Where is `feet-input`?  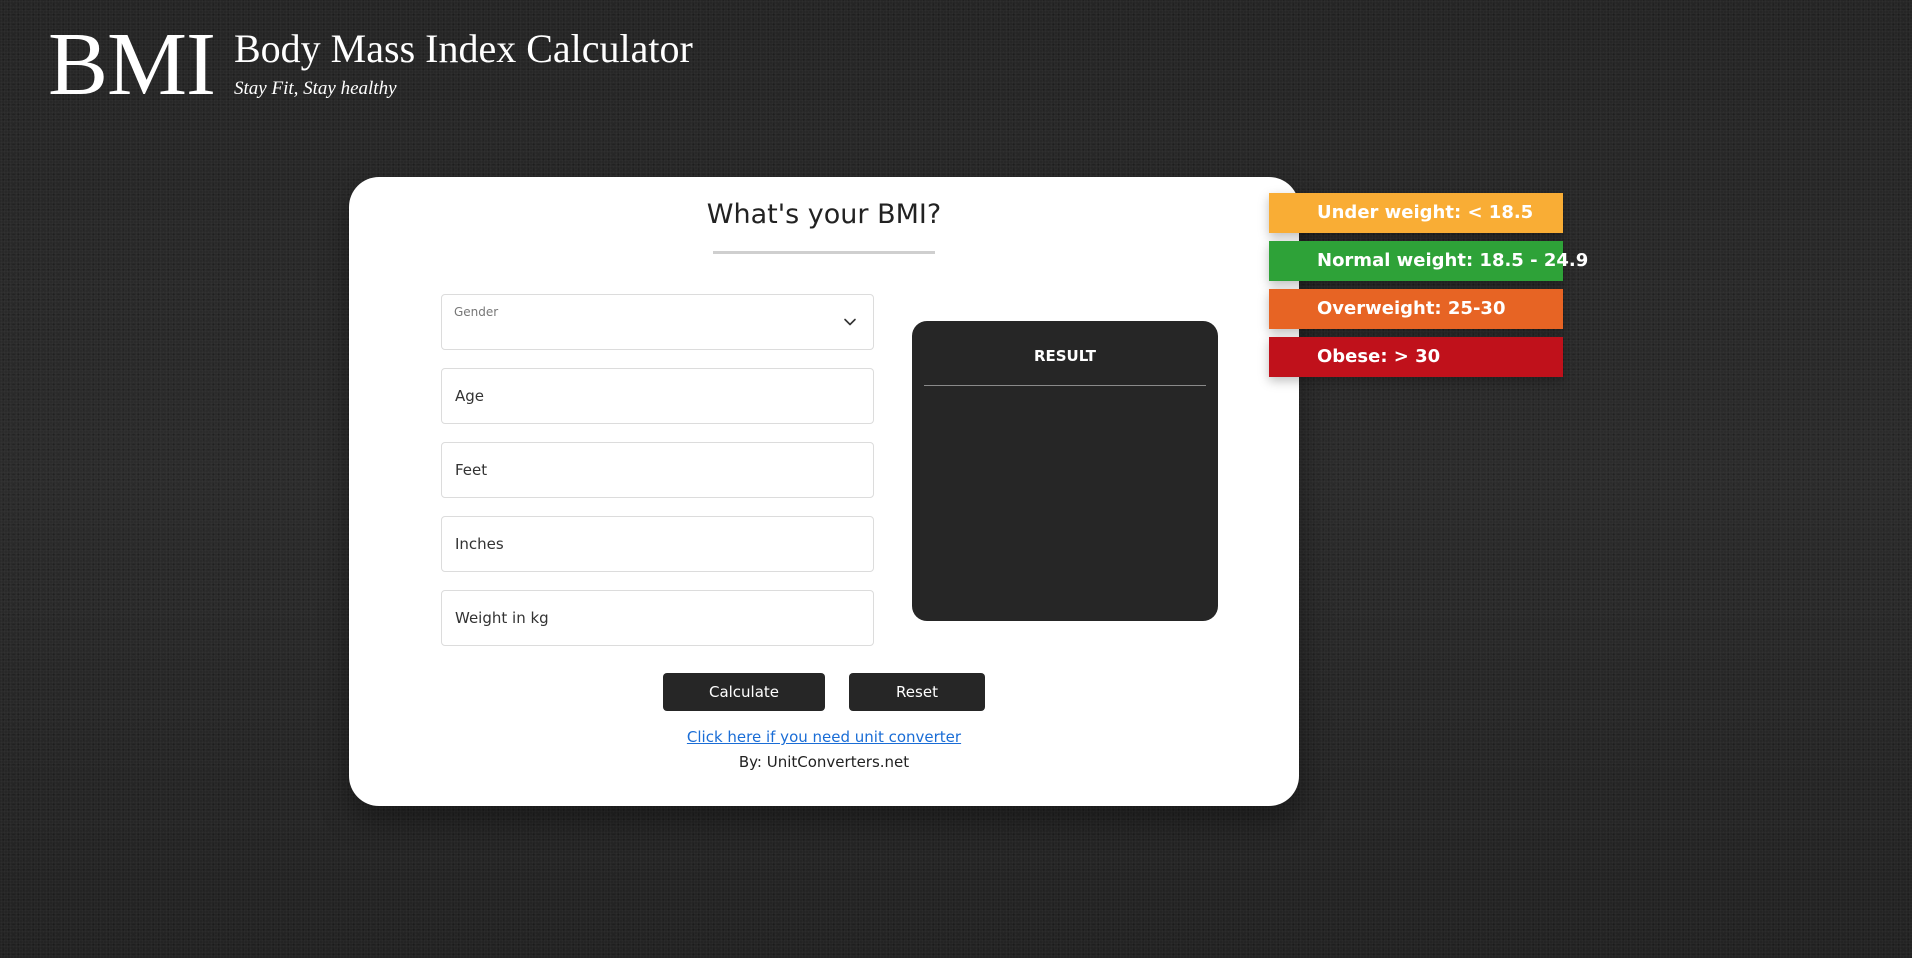
feet-input is located at coordinates (657, 470).